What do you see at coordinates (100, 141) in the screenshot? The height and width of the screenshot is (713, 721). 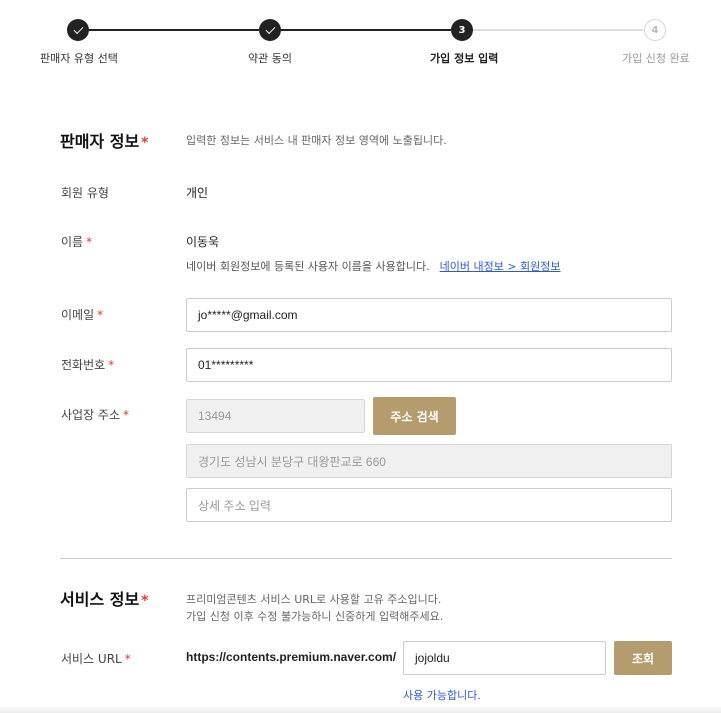 I see `seller-info-title-text: 판매자 정보` at bounding box center [100, 141].